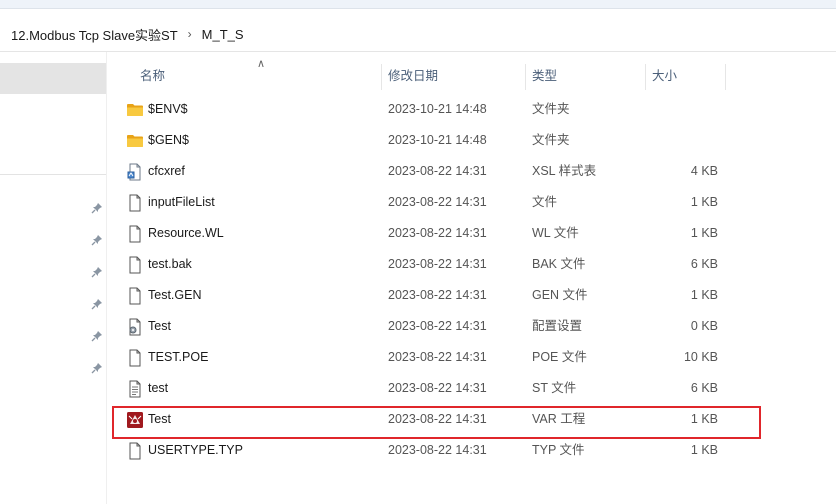 The image size is (836, 504). I want to click on file-type: ST 文件, so click(554, 388).